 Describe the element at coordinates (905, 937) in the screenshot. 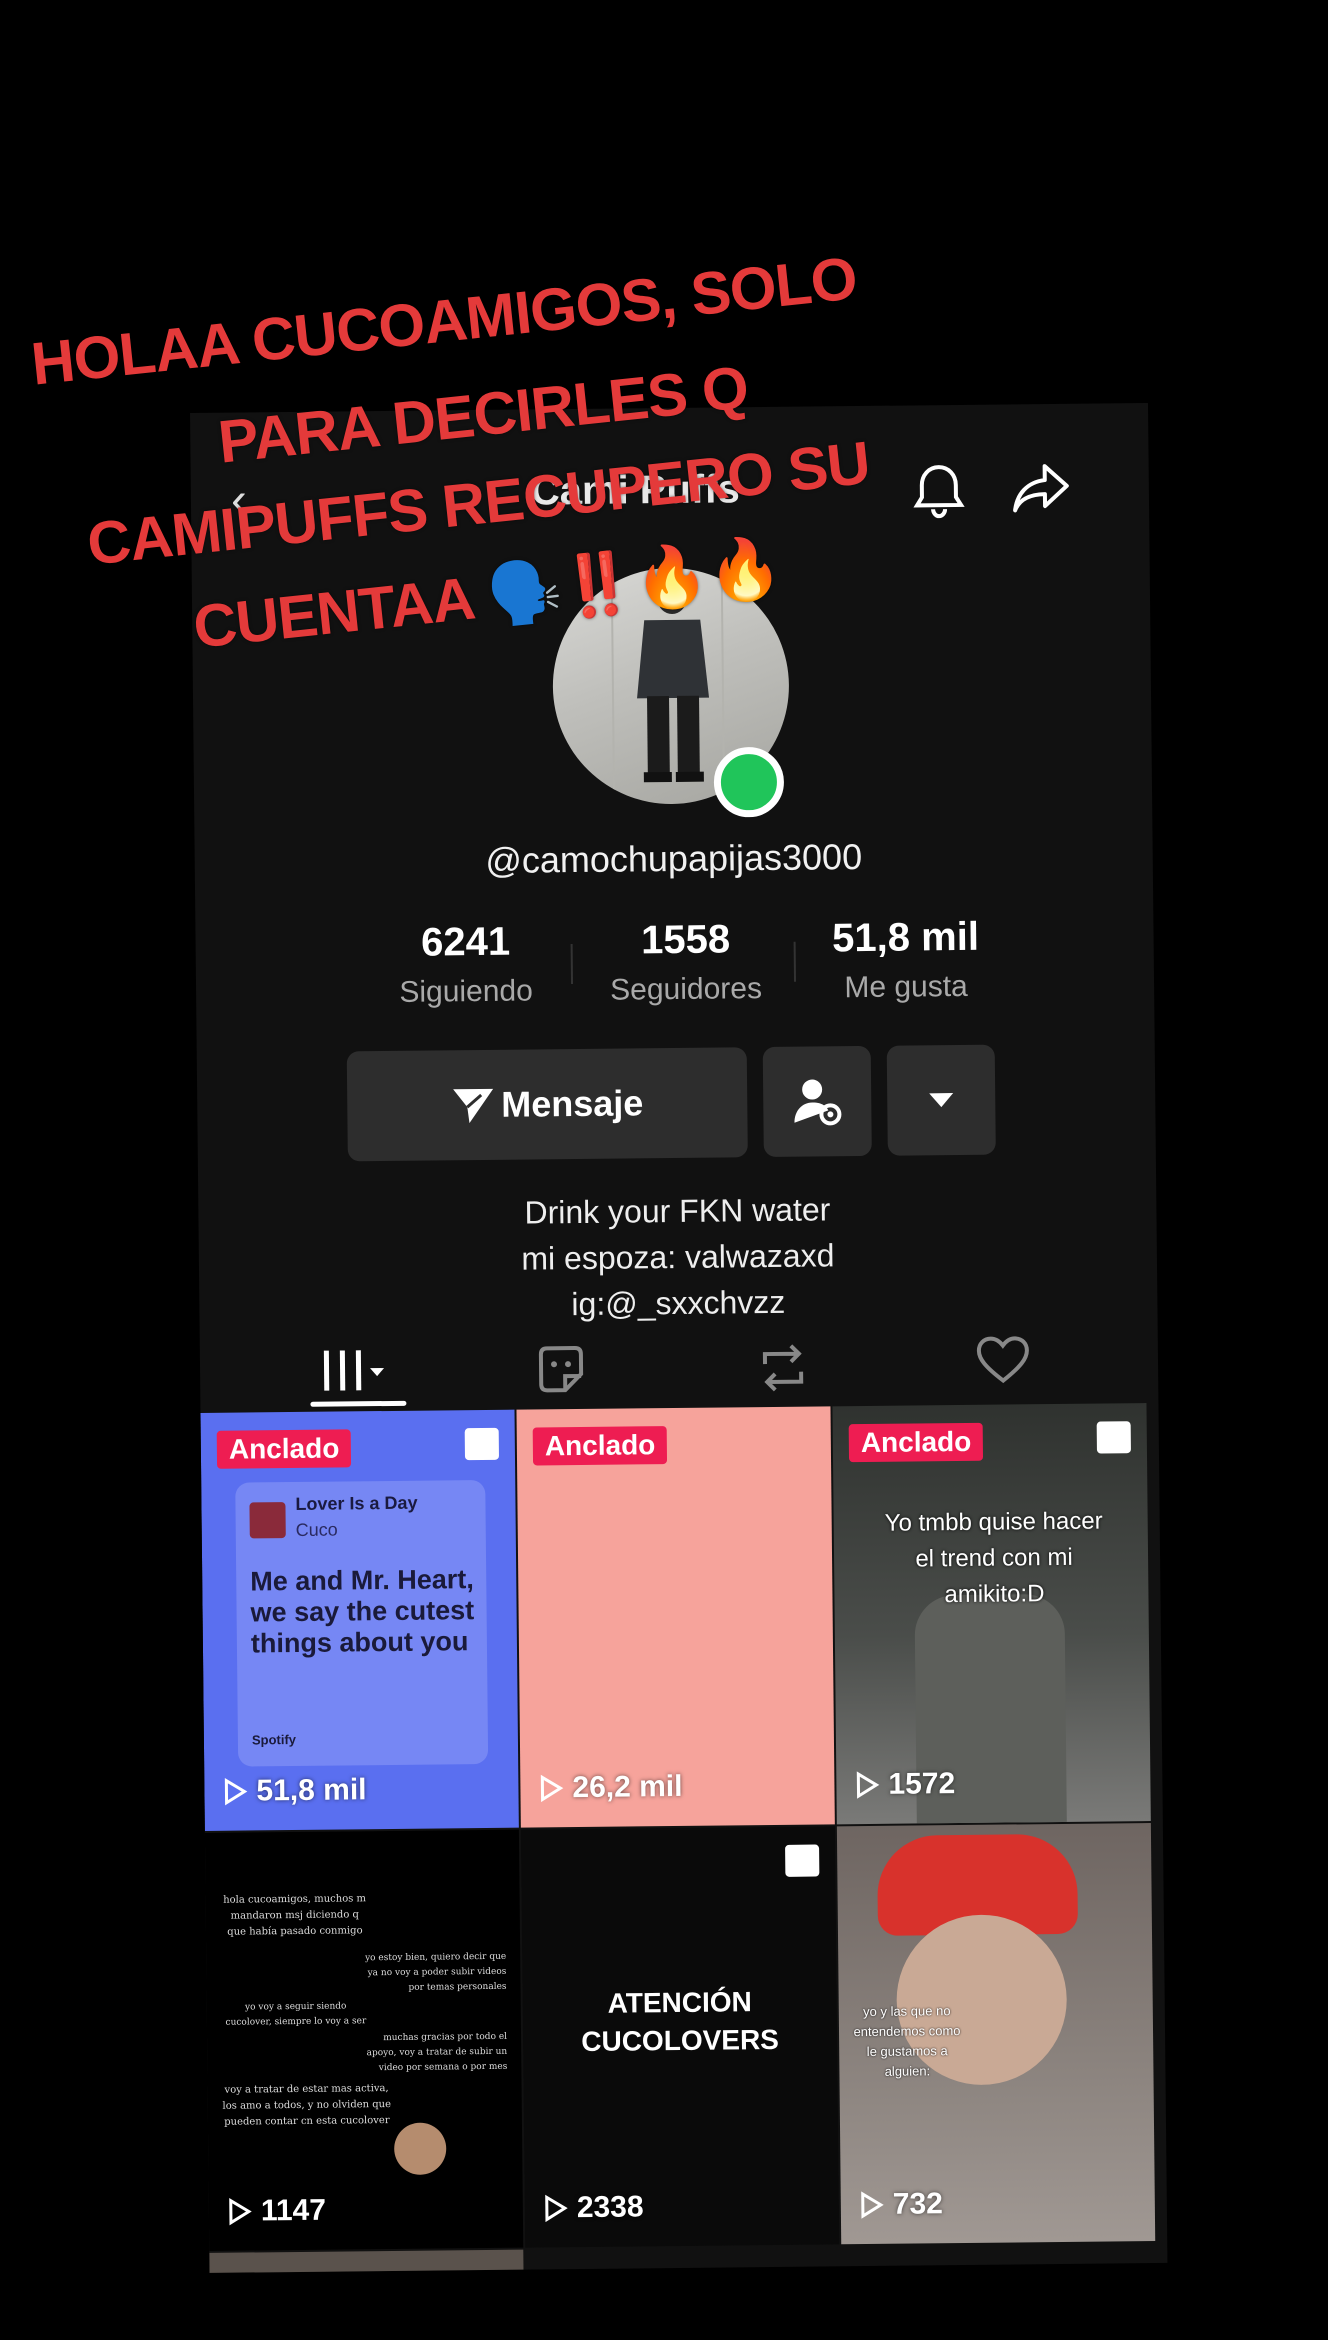

I see `stat-value: 51,8 mil` at that location.